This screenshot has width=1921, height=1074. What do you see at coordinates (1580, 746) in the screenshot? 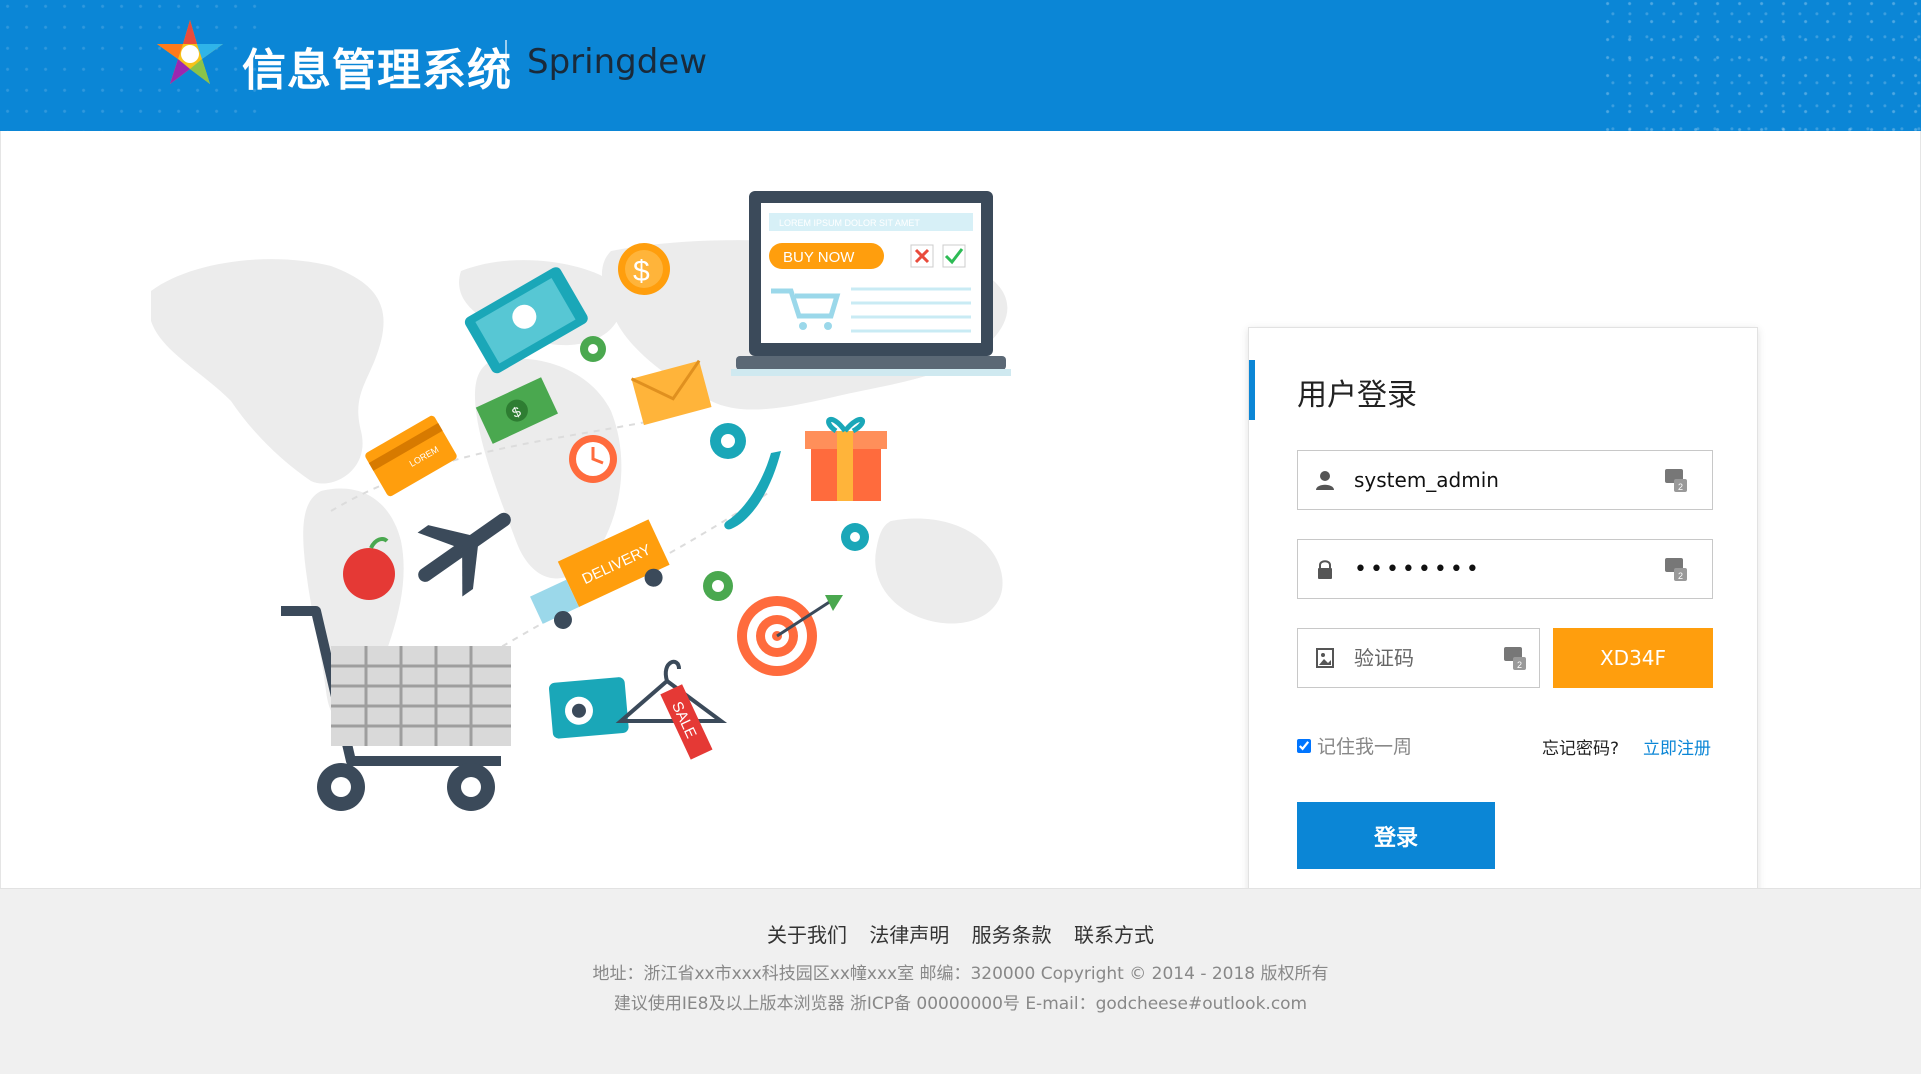
I see `forgot-password-link: 忘记密码?` at bounding box center [1580, 746].